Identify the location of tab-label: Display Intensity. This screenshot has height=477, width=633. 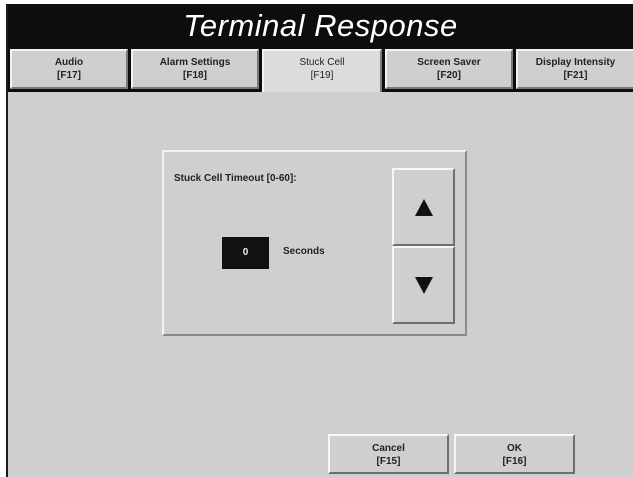
(575, 62).